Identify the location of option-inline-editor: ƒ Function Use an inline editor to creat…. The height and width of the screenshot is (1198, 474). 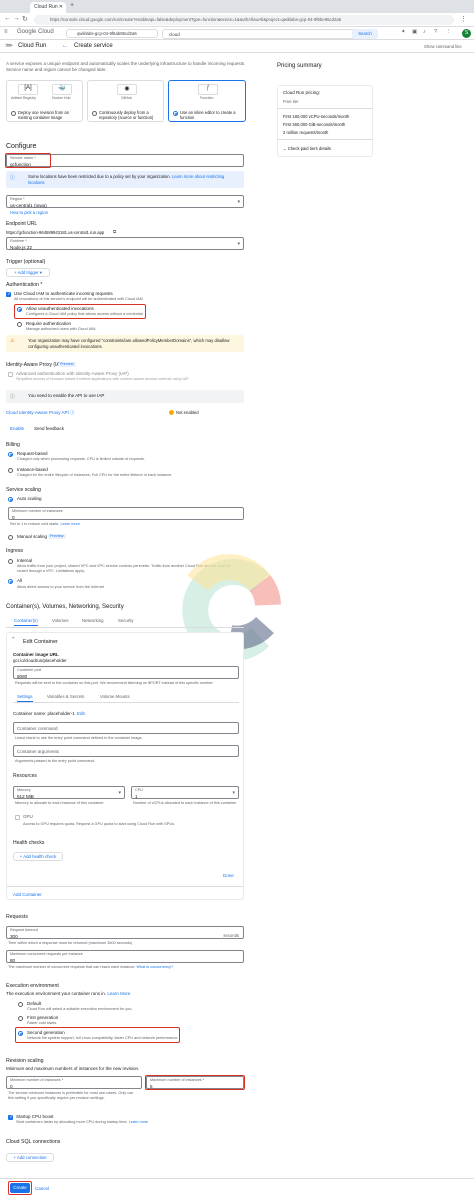
(207, 101).